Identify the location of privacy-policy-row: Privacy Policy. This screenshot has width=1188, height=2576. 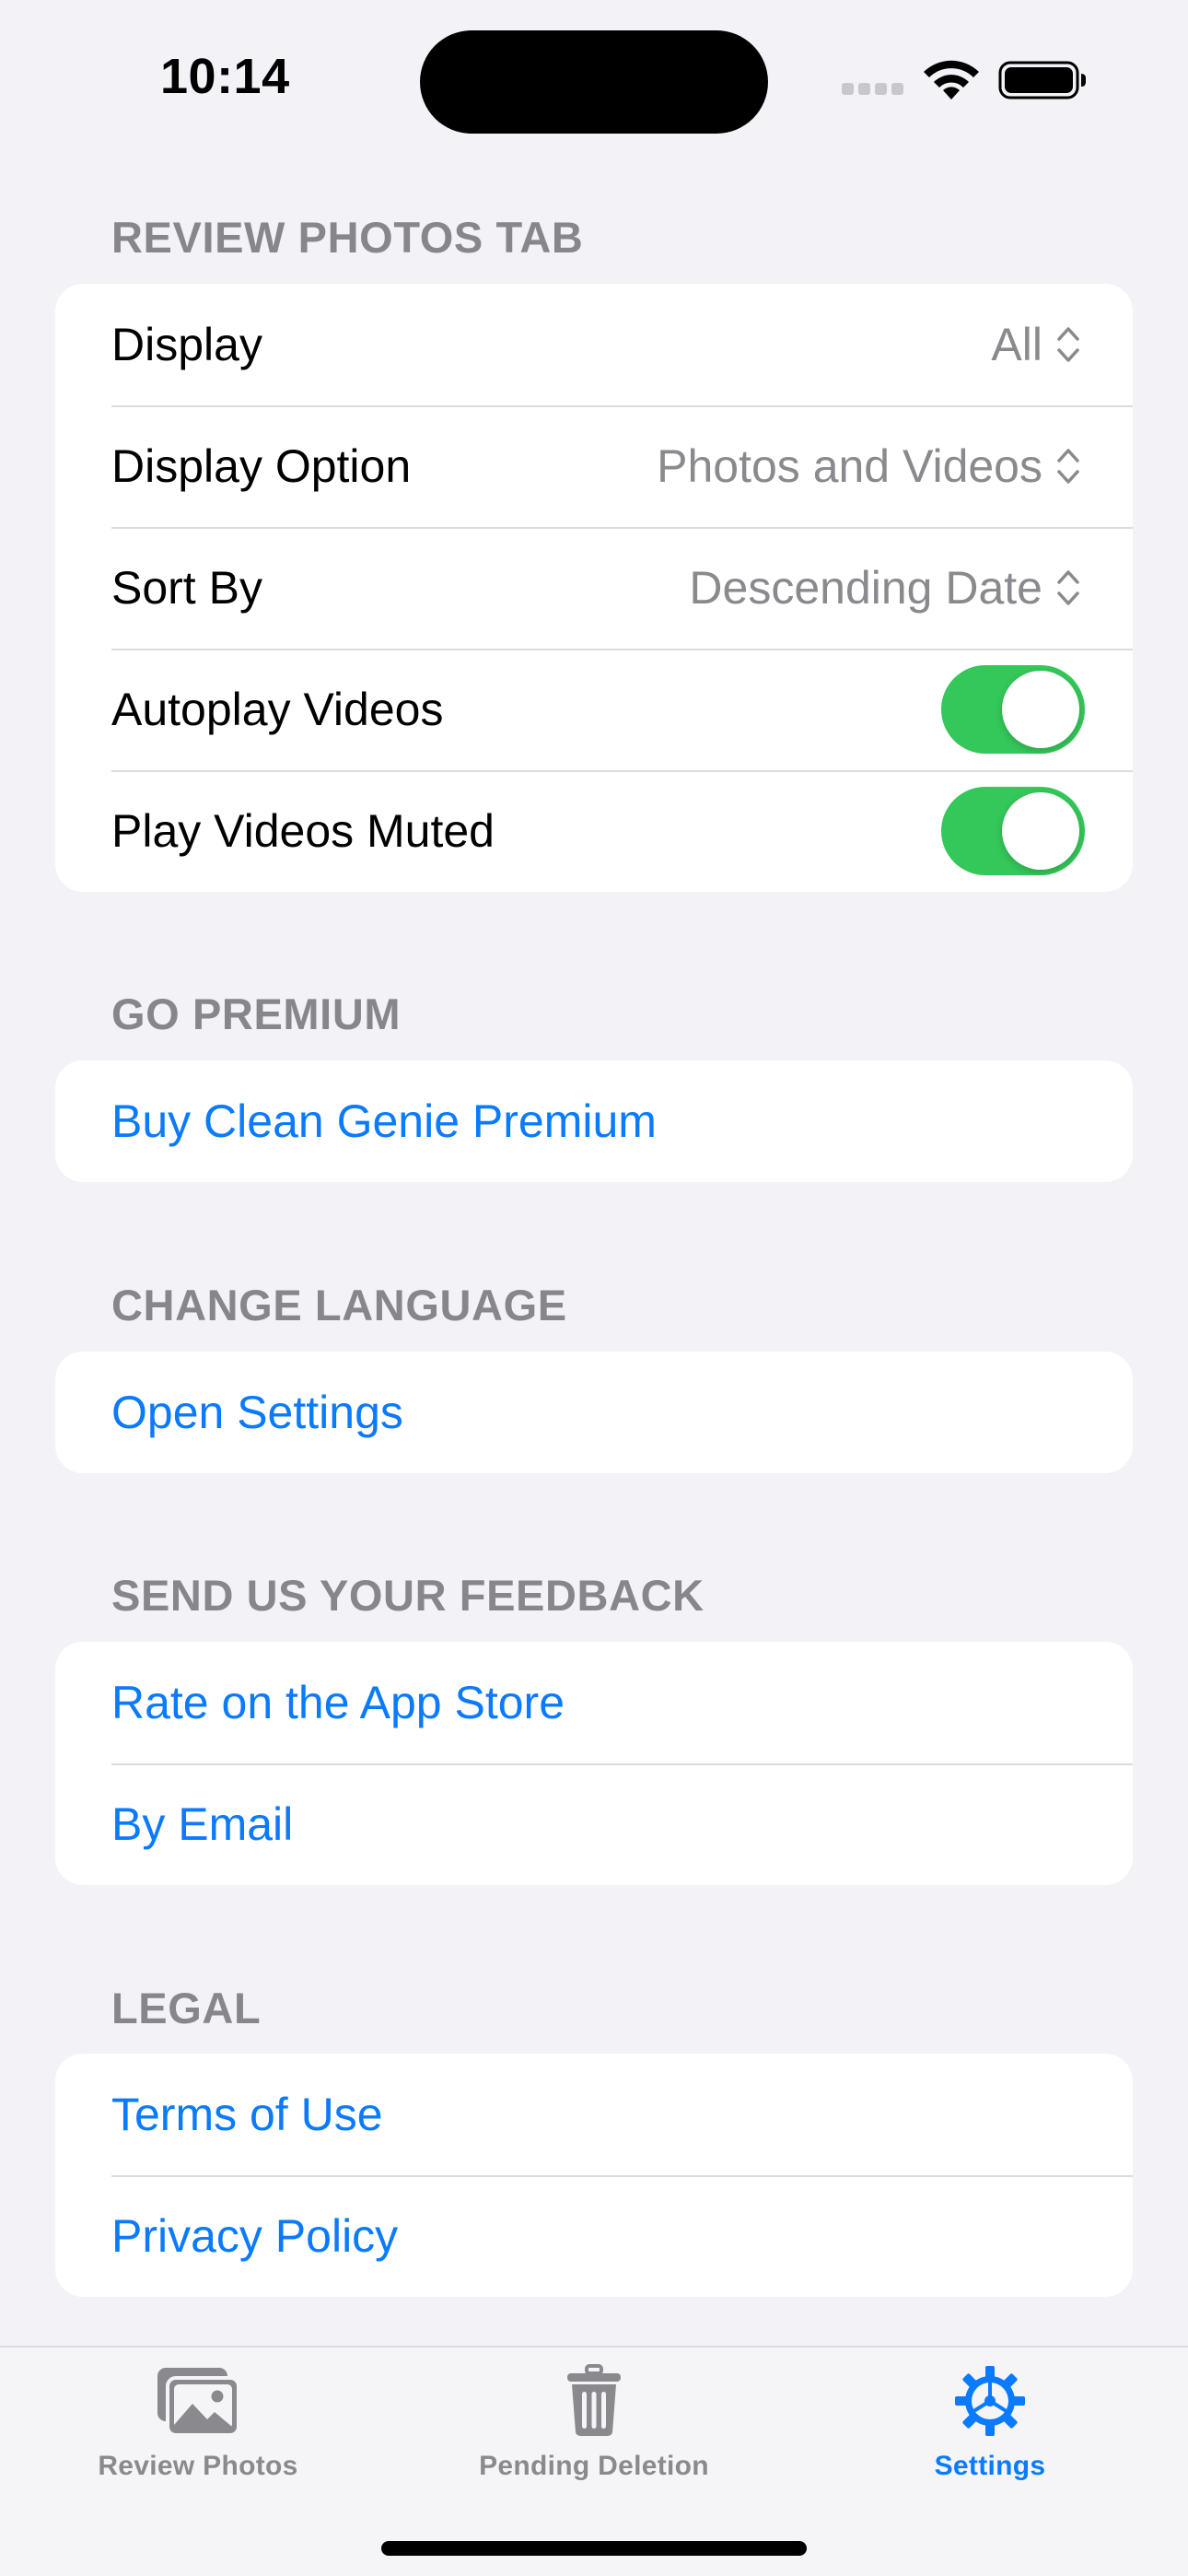
(594, 2236).